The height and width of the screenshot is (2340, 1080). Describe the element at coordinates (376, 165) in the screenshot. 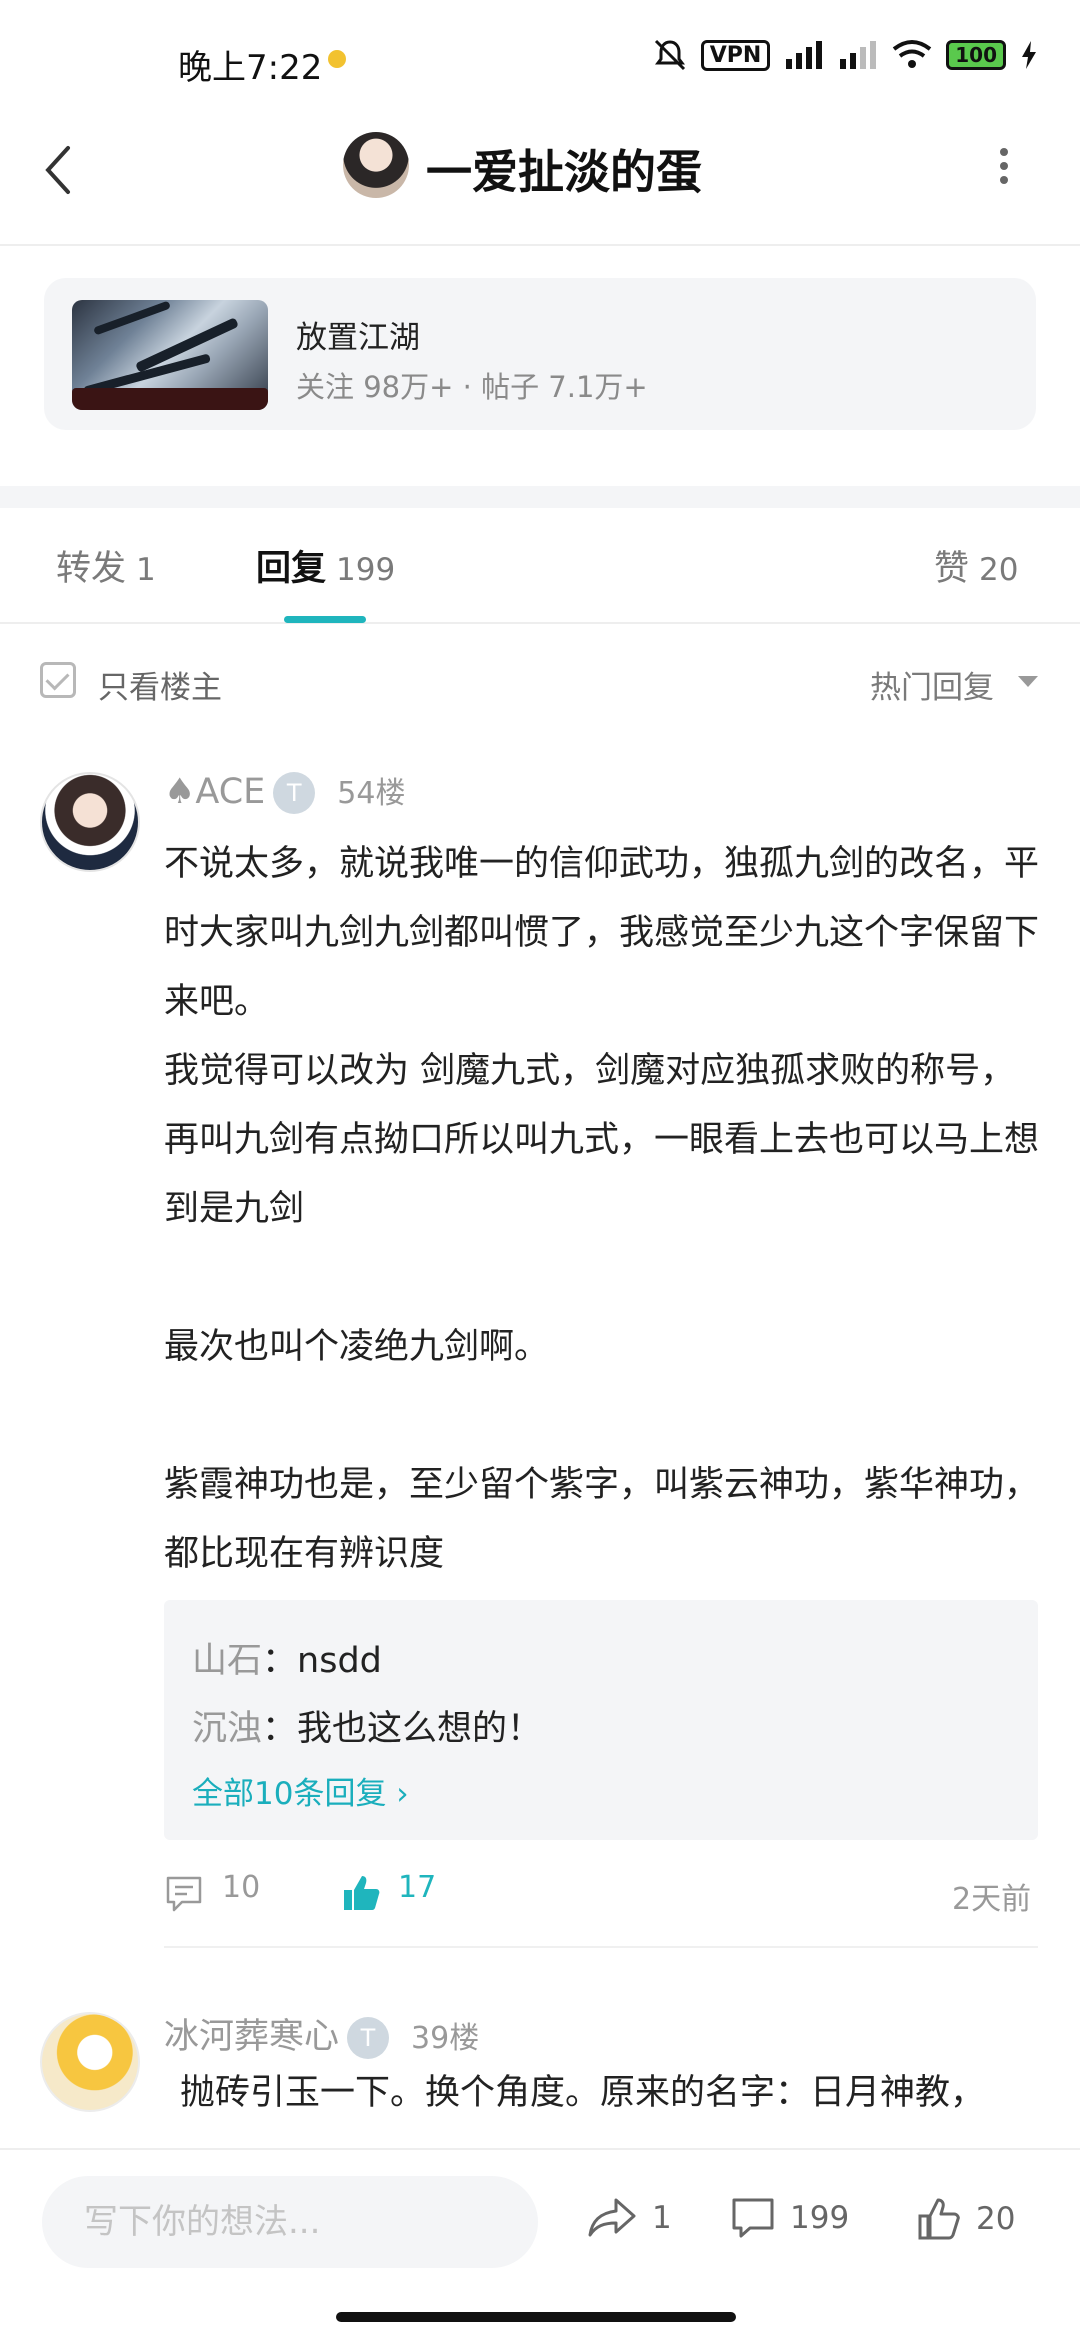

I see `author-avatar` at that location.